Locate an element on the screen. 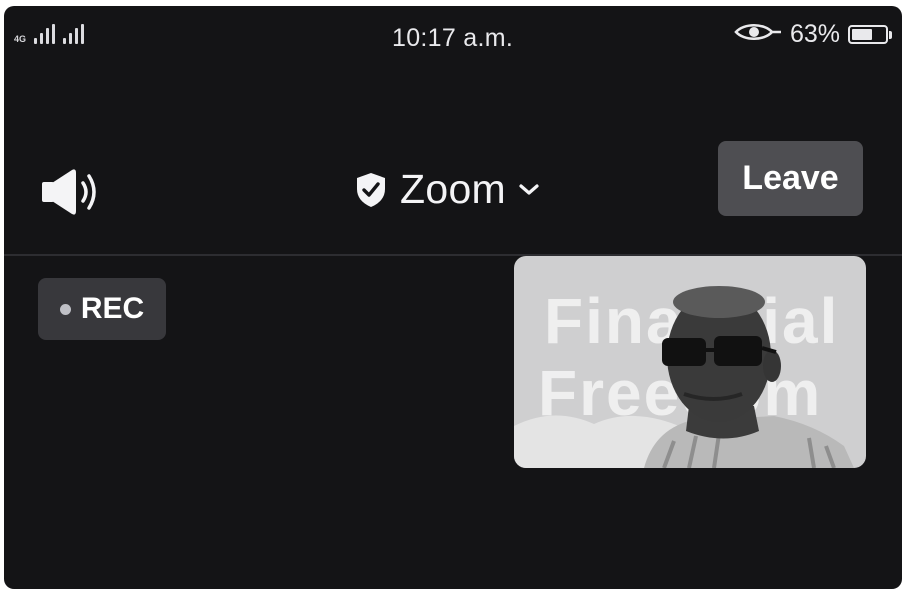 The height and width of the screenshot is (593, 904). battery-icon is located at coordinates (868, 34).